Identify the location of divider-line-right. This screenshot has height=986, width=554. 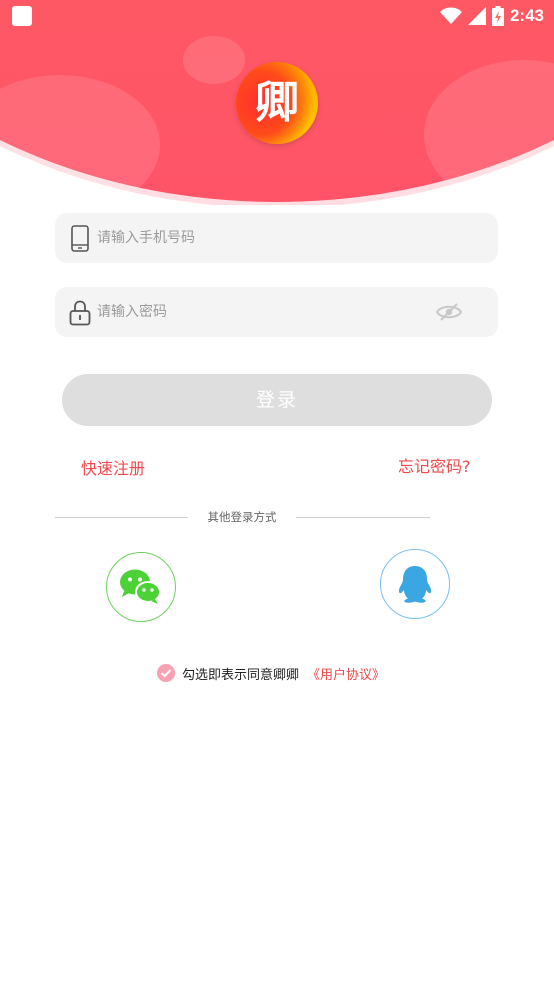
(363, 517).